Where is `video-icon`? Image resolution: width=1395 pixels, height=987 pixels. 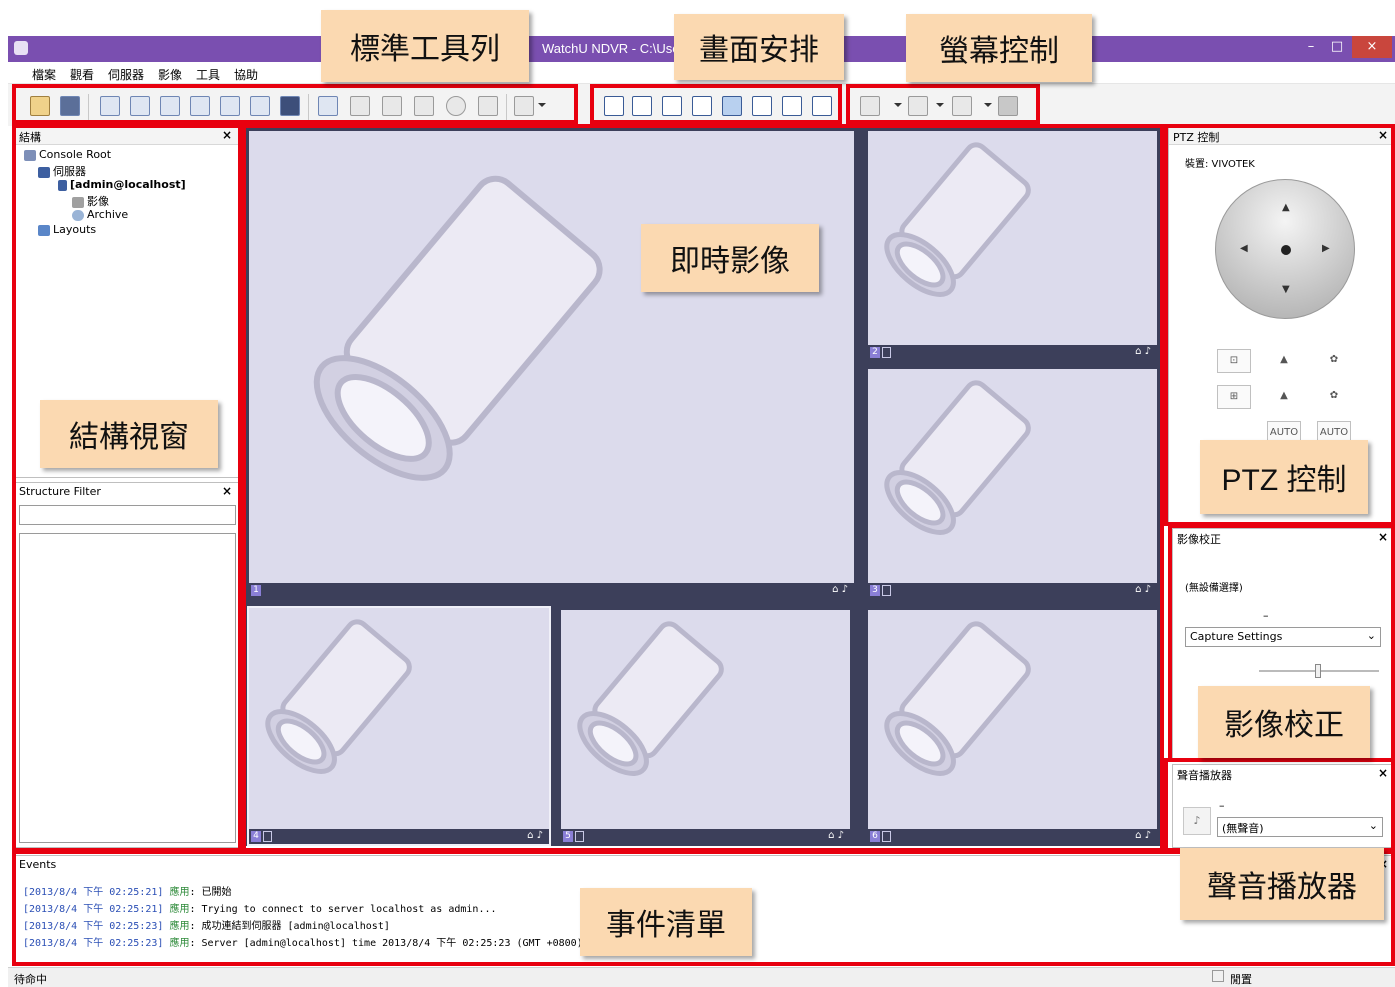
video-icon is located at coordinates (78, 202).